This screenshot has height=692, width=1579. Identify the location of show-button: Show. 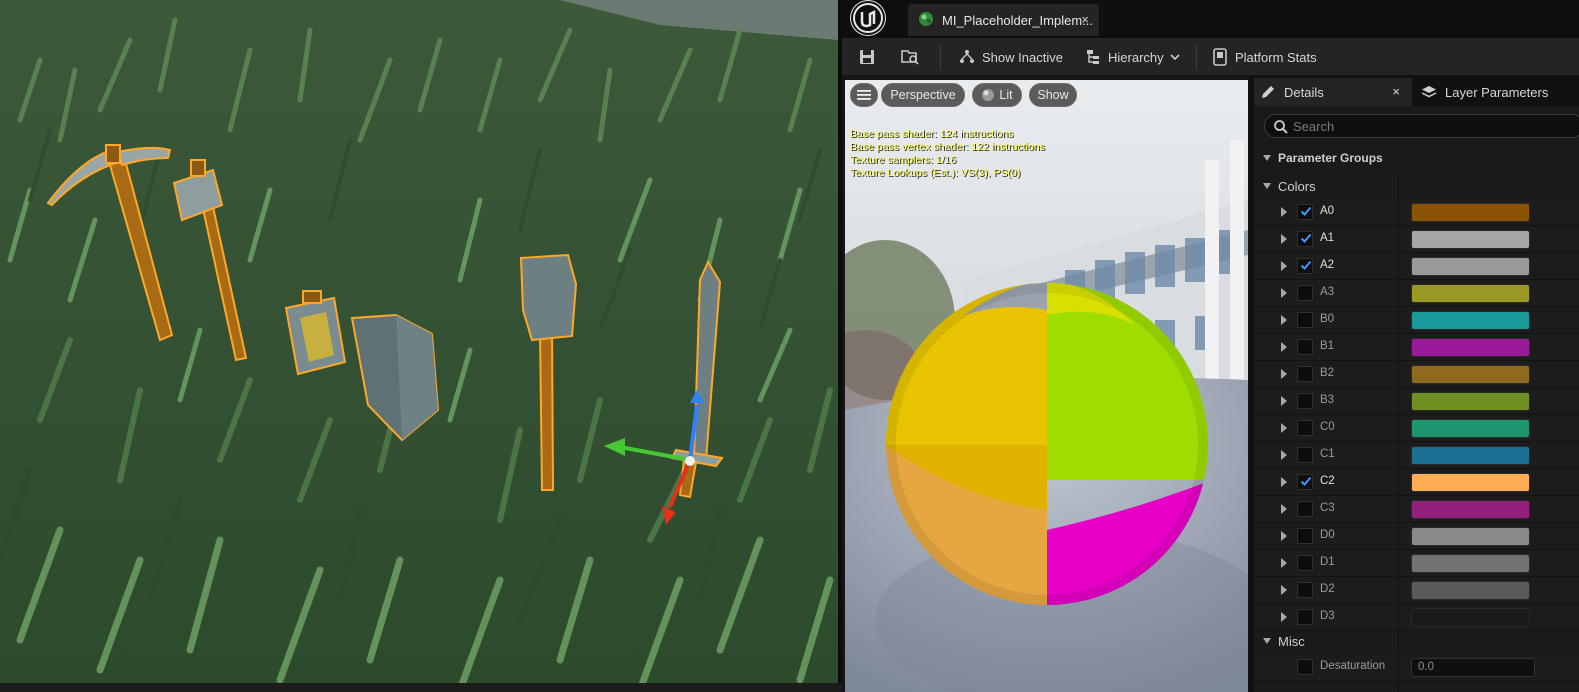
(1053, 95).